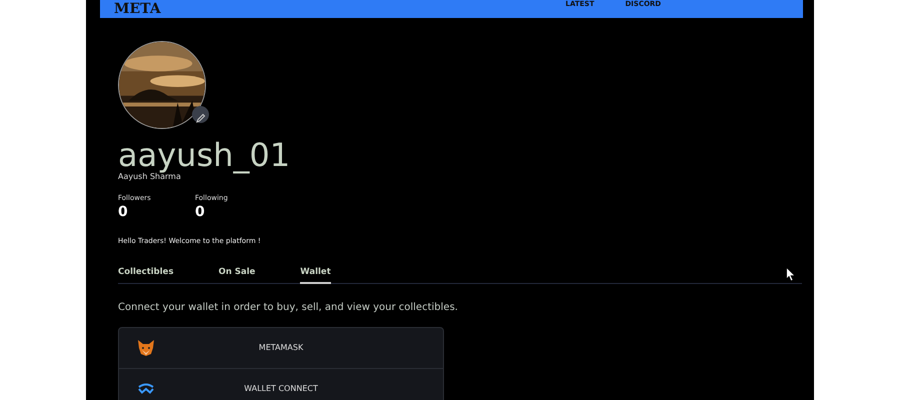 The height and width of the screenshot is (400, 901). Describe the element at coordinates (146, 348) in the screenshot. I see `fox-icon` at that location.